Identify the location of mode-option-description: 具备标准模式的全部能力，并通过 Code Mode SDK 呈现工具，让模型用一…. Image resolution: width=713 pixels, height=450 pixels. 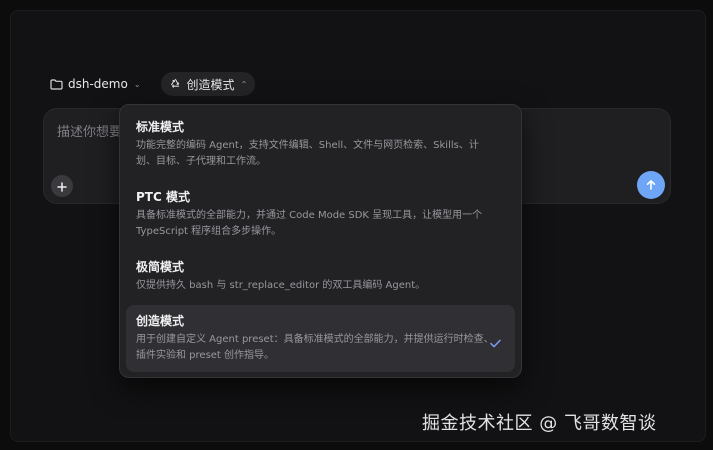
(309, 223).